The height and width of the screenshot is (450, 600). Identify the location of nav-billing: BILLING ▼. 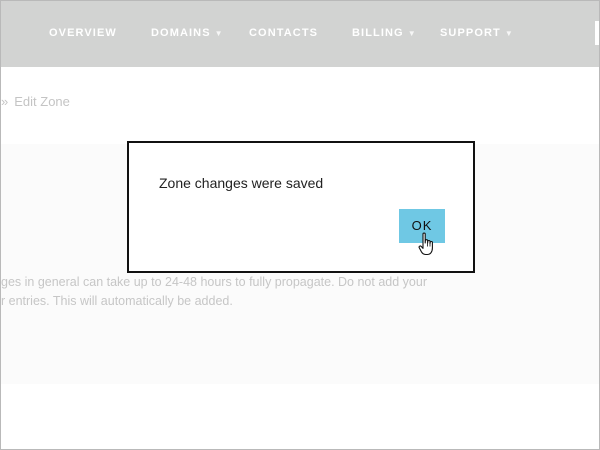
(384, 34).